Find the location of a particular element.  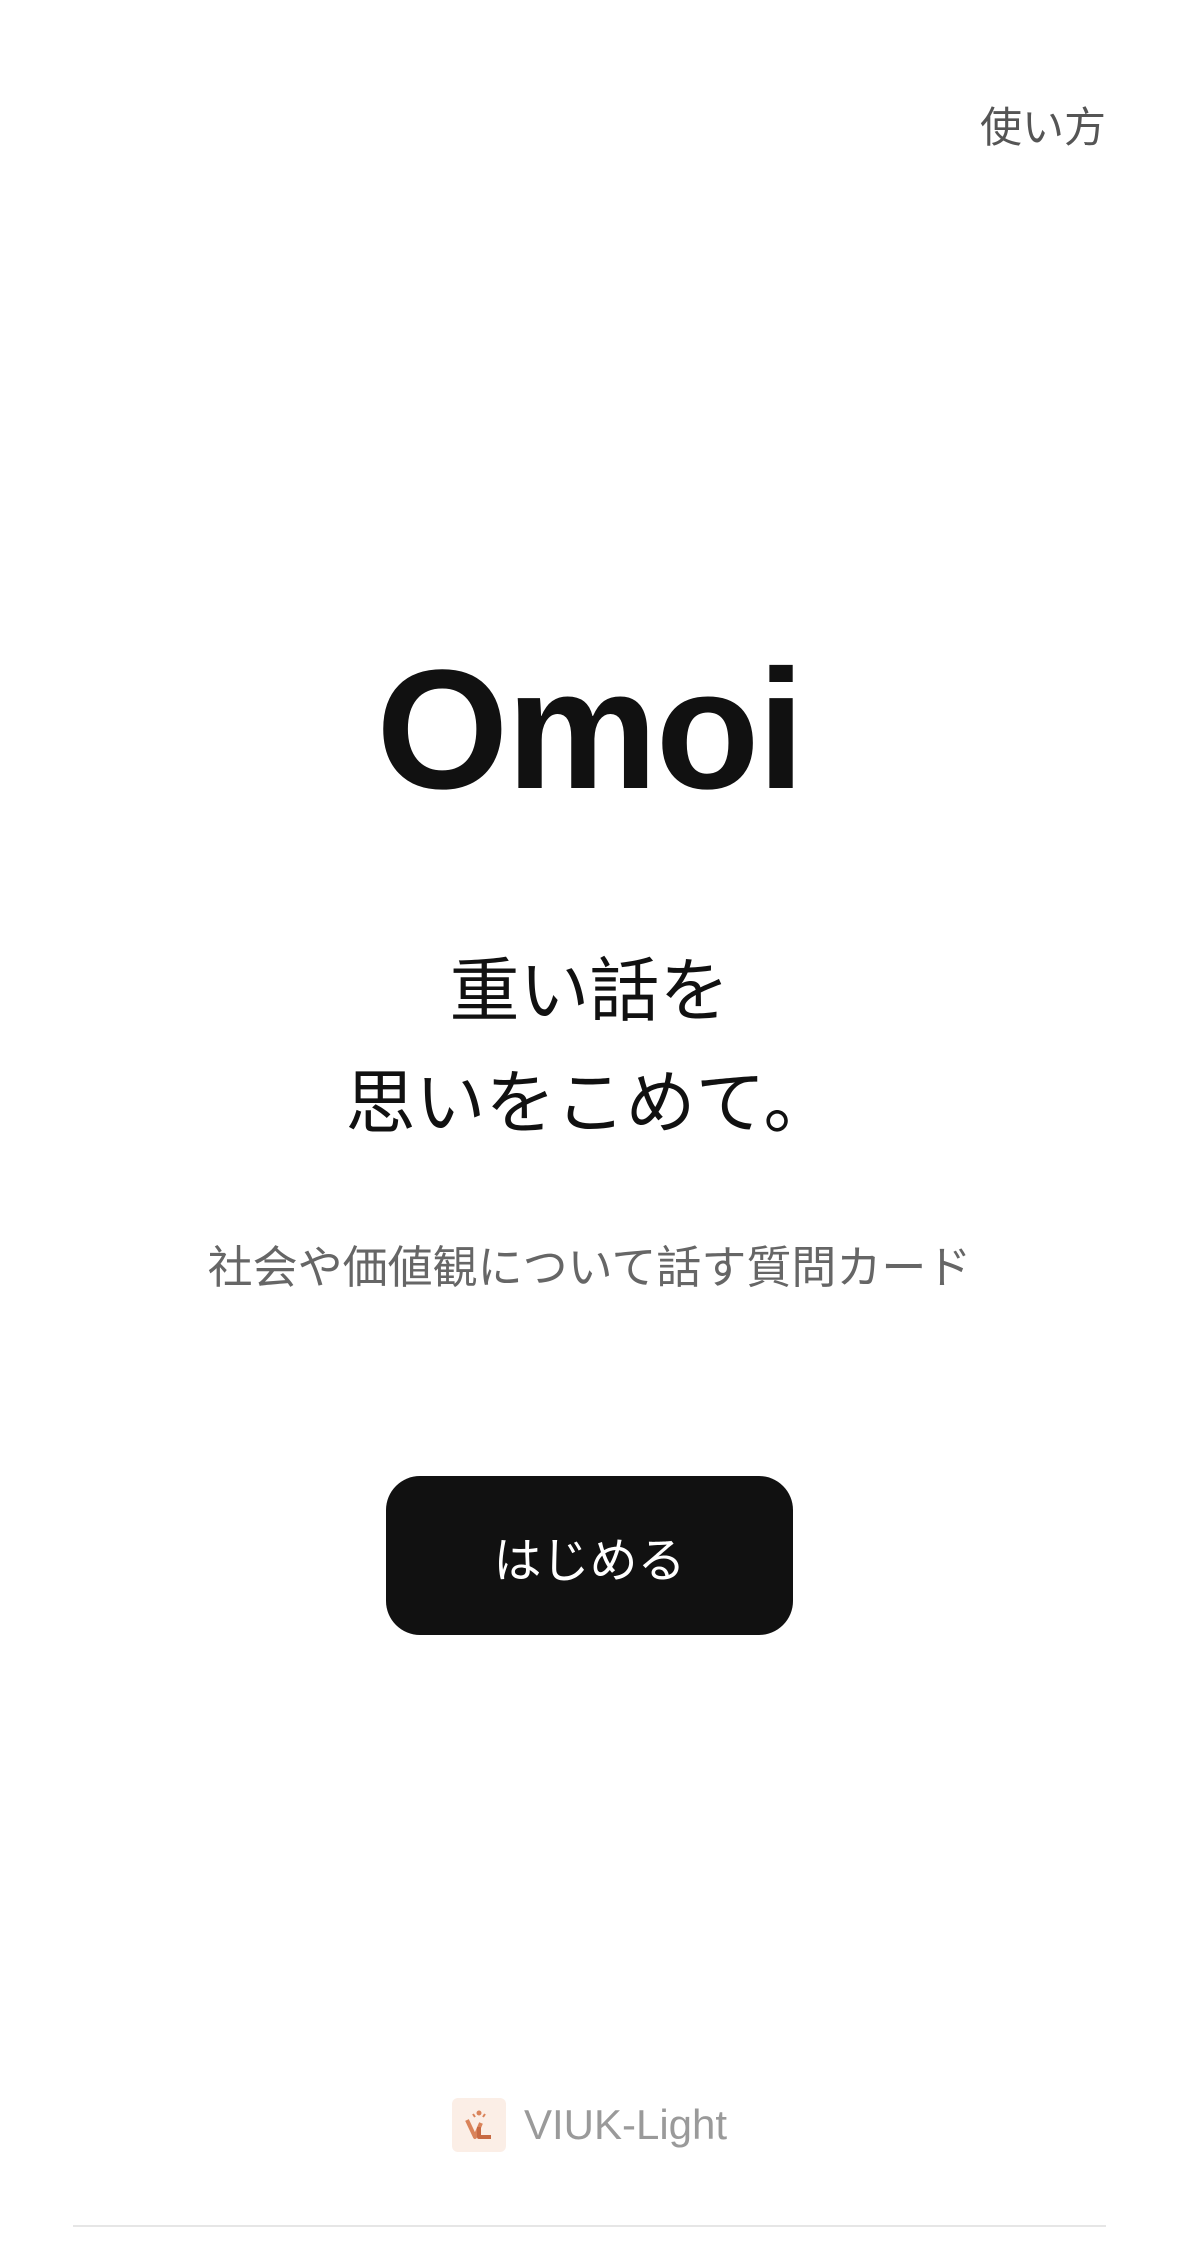

tagline-line-2: 思いをこめて。 is located at coordinates (589, 1103).